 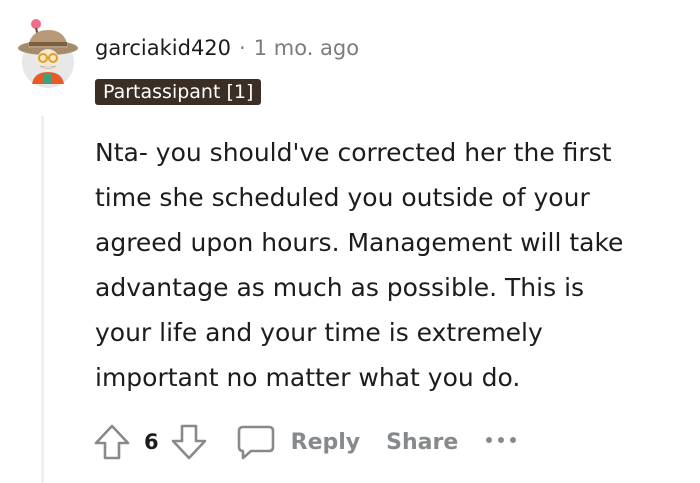 I want to click on more-options-button, so click(x=501, y=442).